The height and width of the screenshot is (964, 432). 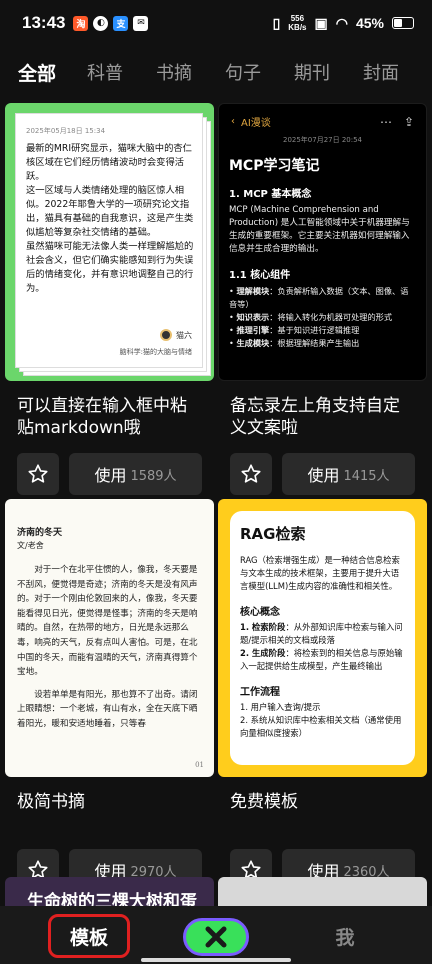 I want to click on template-card-partial, so click(x=322, y=892).